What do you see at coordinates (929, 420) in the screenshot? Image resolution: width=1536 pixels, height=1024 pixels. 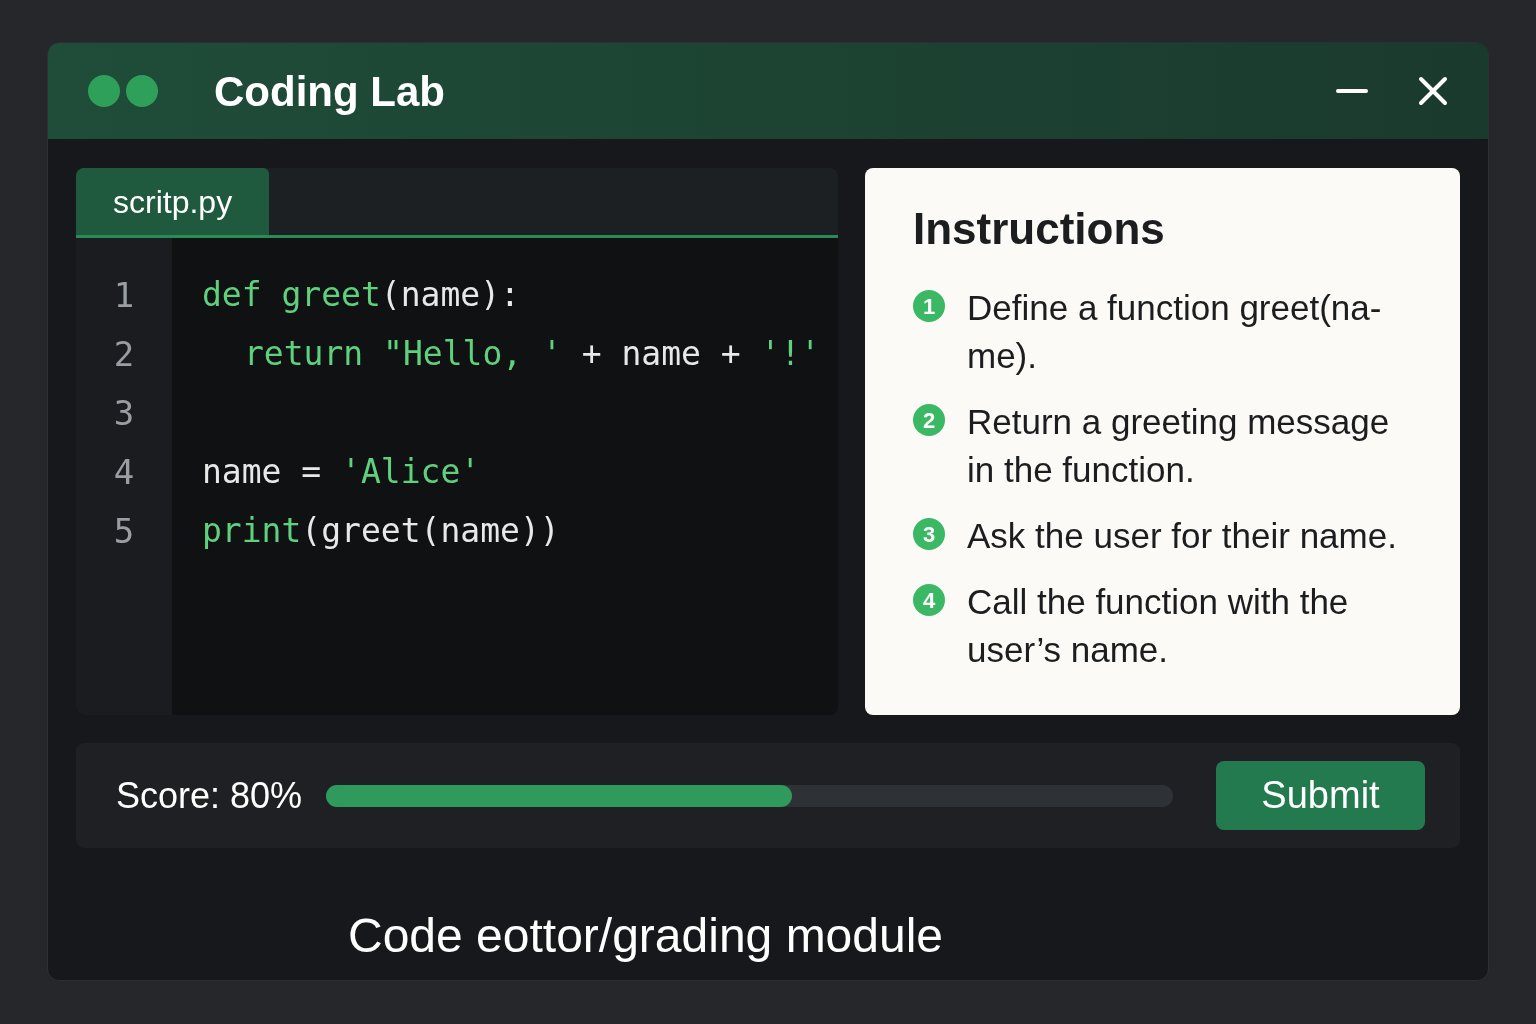 I see `step-number: 2` at bounding box center [929, 420].